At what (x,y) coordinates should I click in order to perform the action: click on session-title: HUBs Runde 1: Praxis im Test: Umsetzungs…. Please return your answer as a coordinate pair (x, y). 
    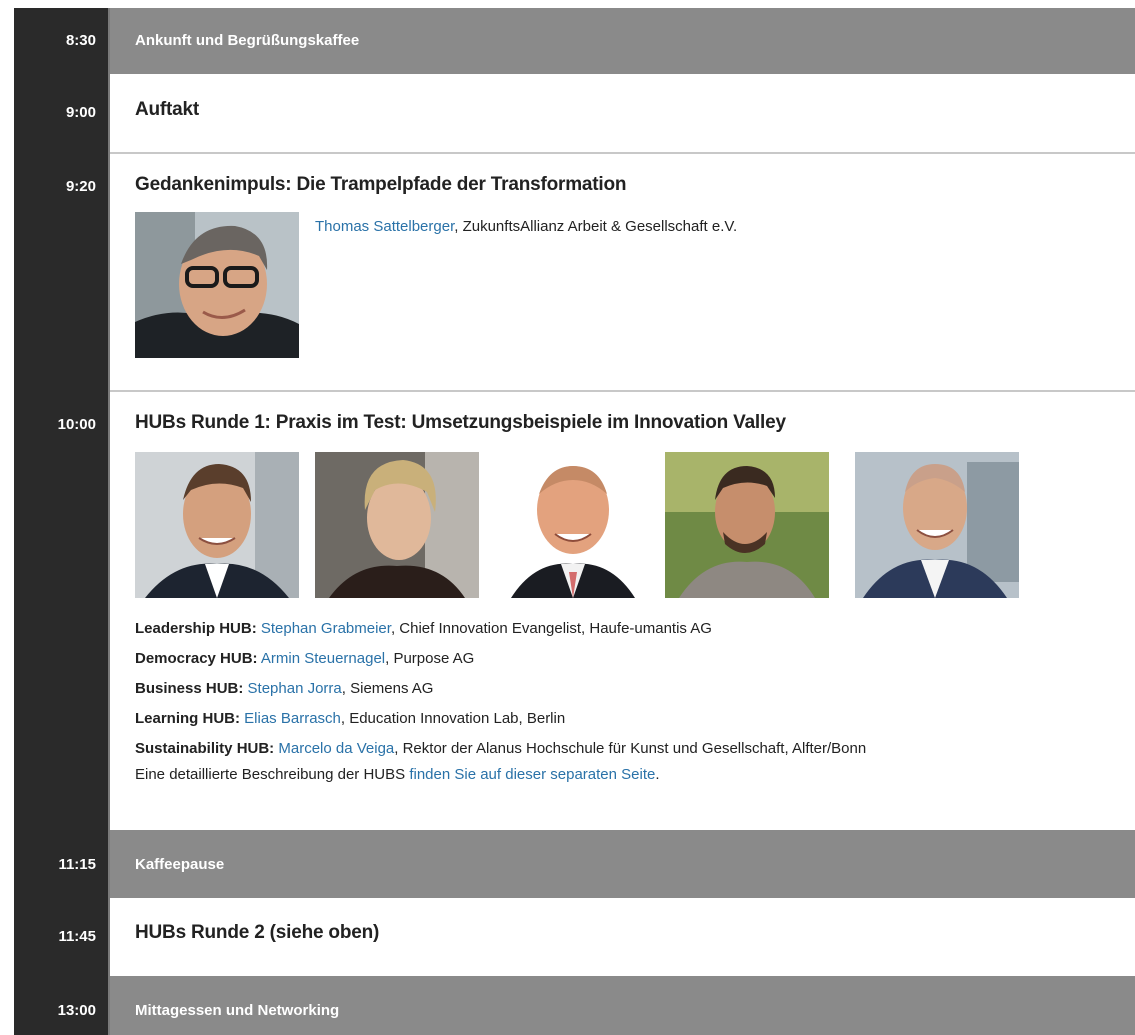
    Looking at the image, I should click on (460, 422).